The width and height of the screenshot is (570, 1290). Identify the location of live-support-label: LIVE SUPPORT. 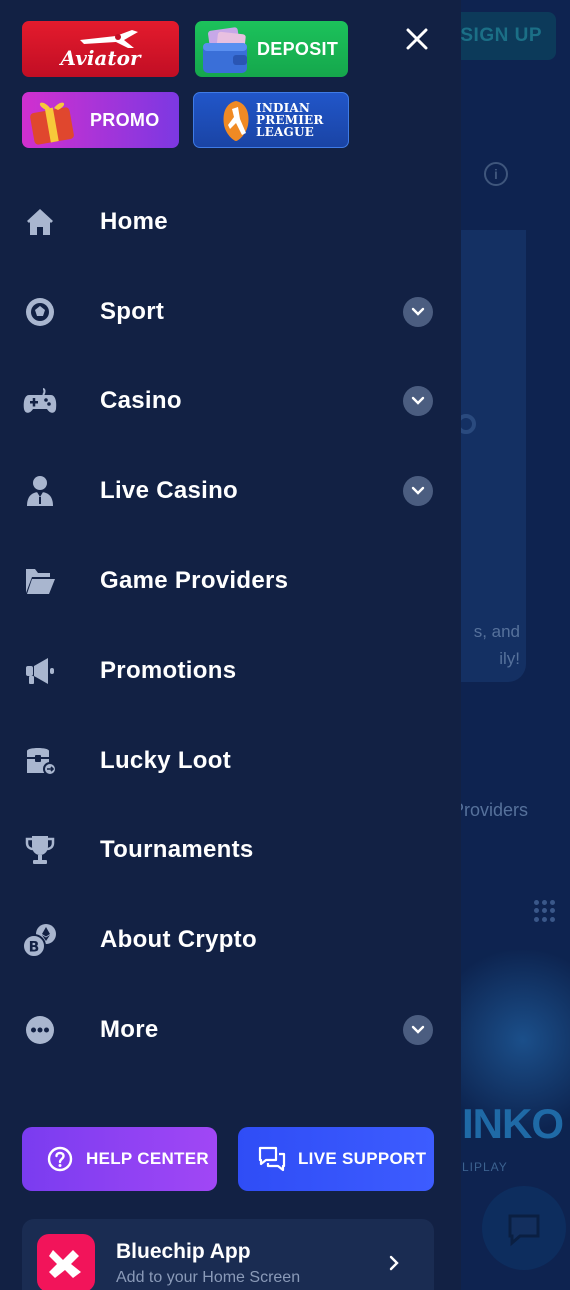
(362, 1158).